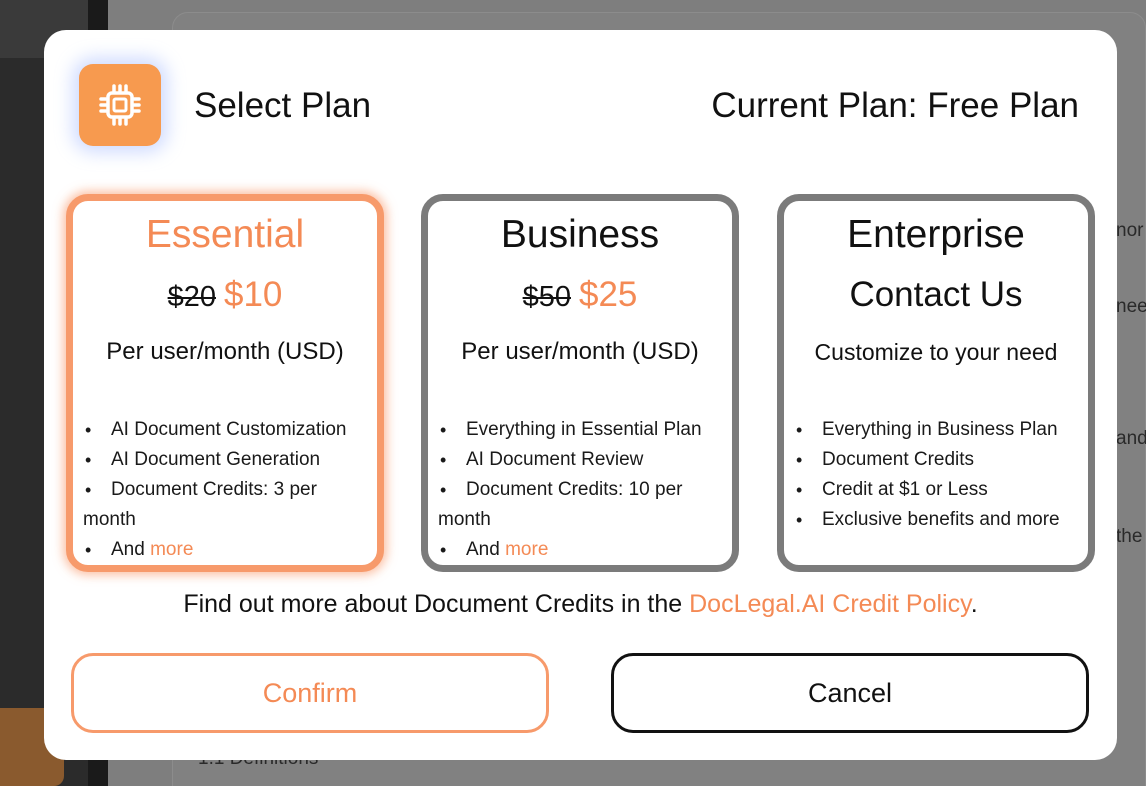  What do you see at coordinates (310, 693) in the screenshot?
I see `confirm-button: Confirm` at bounding box center [310, 693].